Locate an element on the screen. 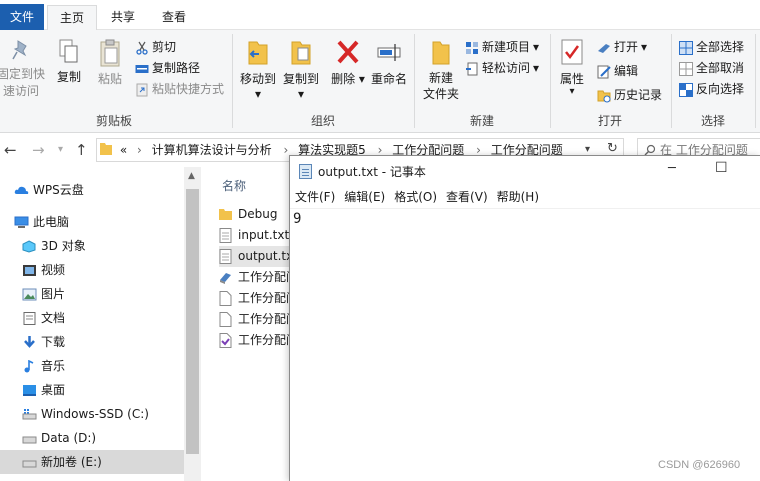  nav-item-label: 视频 is located at coordinates (53, 270).